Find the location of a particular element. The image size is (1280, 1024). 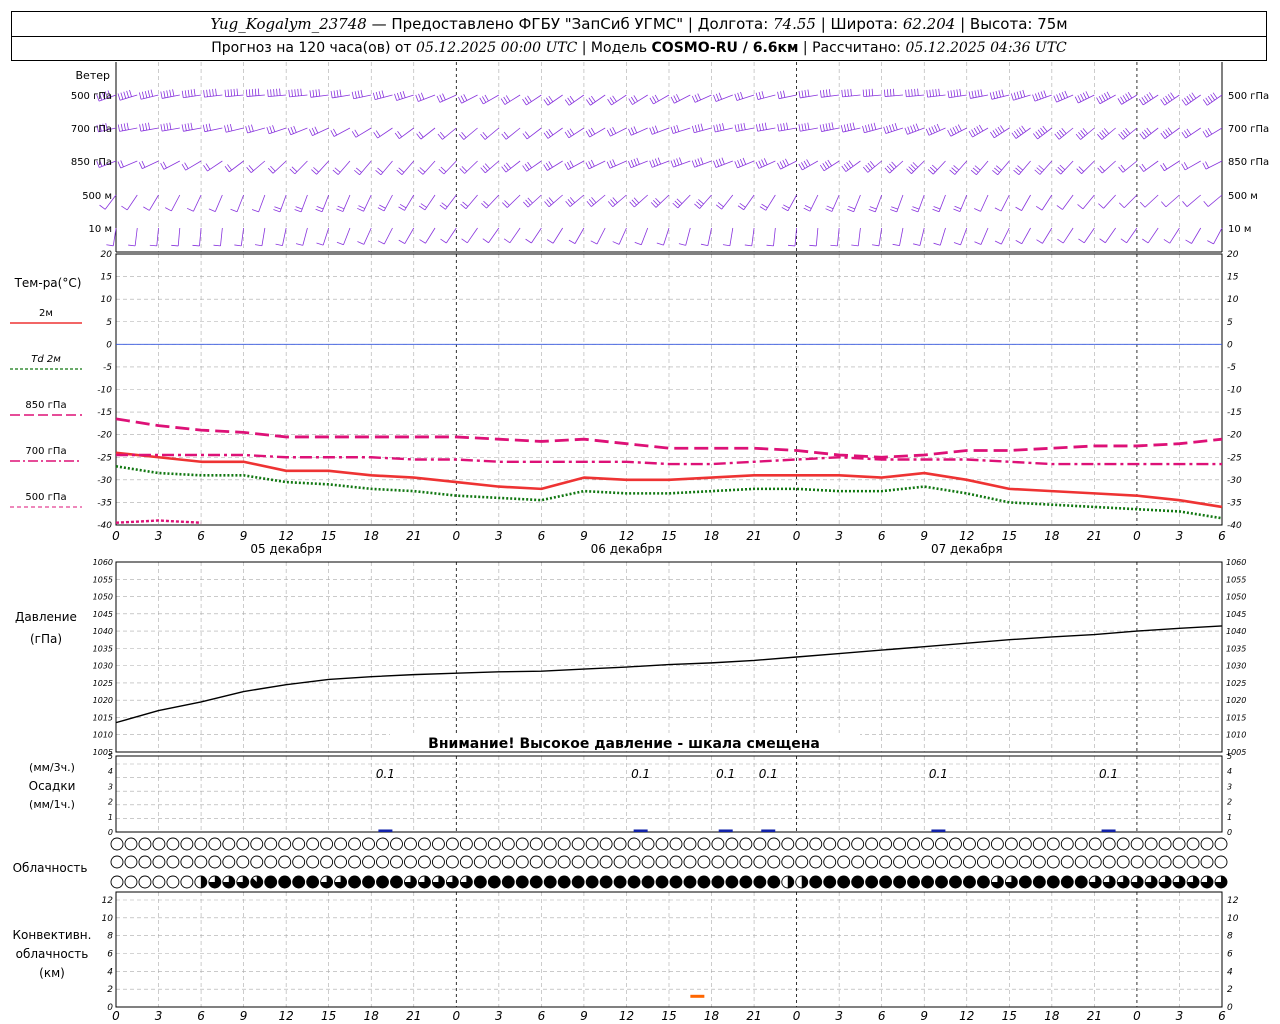

precip-bar is located at coordinates (768, 830).